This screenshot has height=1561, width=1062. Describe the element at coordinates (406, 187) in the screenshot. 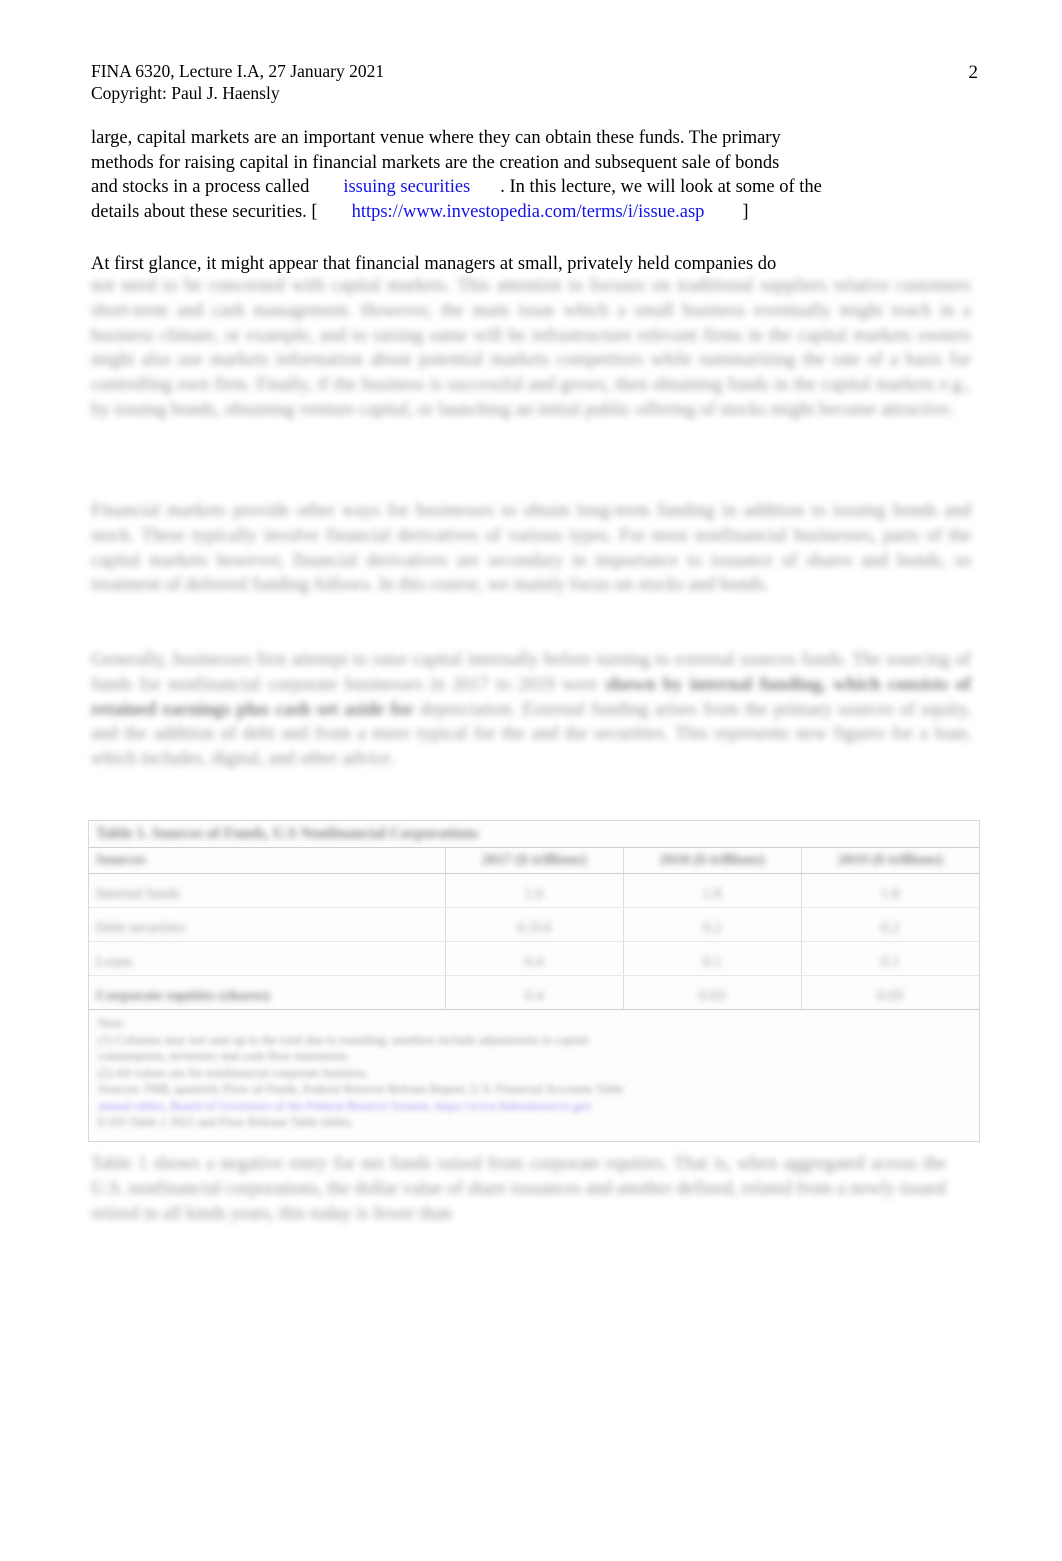

I see `link-issuing-securities: issuing securities` at that location.